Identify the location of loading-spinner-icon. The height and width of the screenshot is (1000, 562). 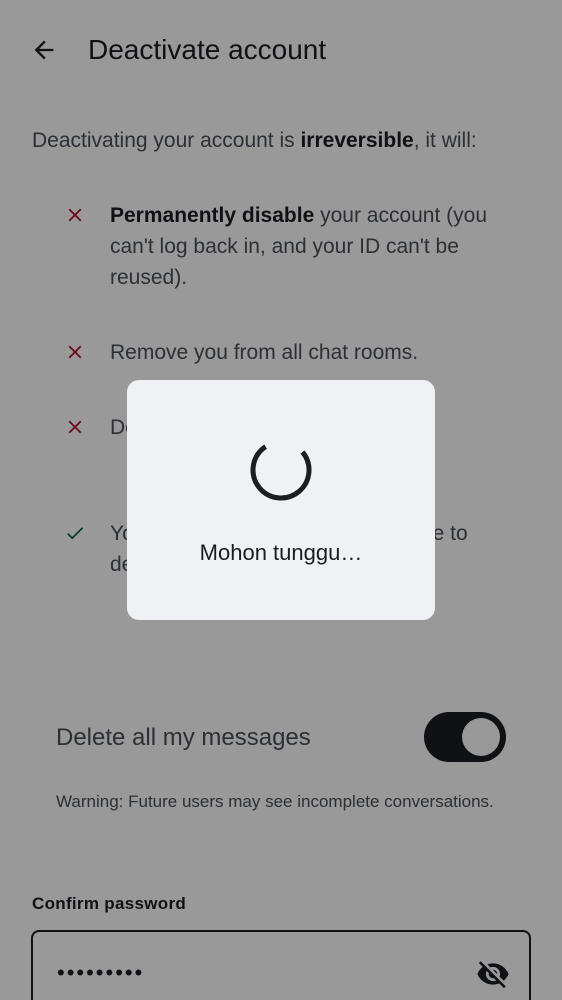
(281, 470).